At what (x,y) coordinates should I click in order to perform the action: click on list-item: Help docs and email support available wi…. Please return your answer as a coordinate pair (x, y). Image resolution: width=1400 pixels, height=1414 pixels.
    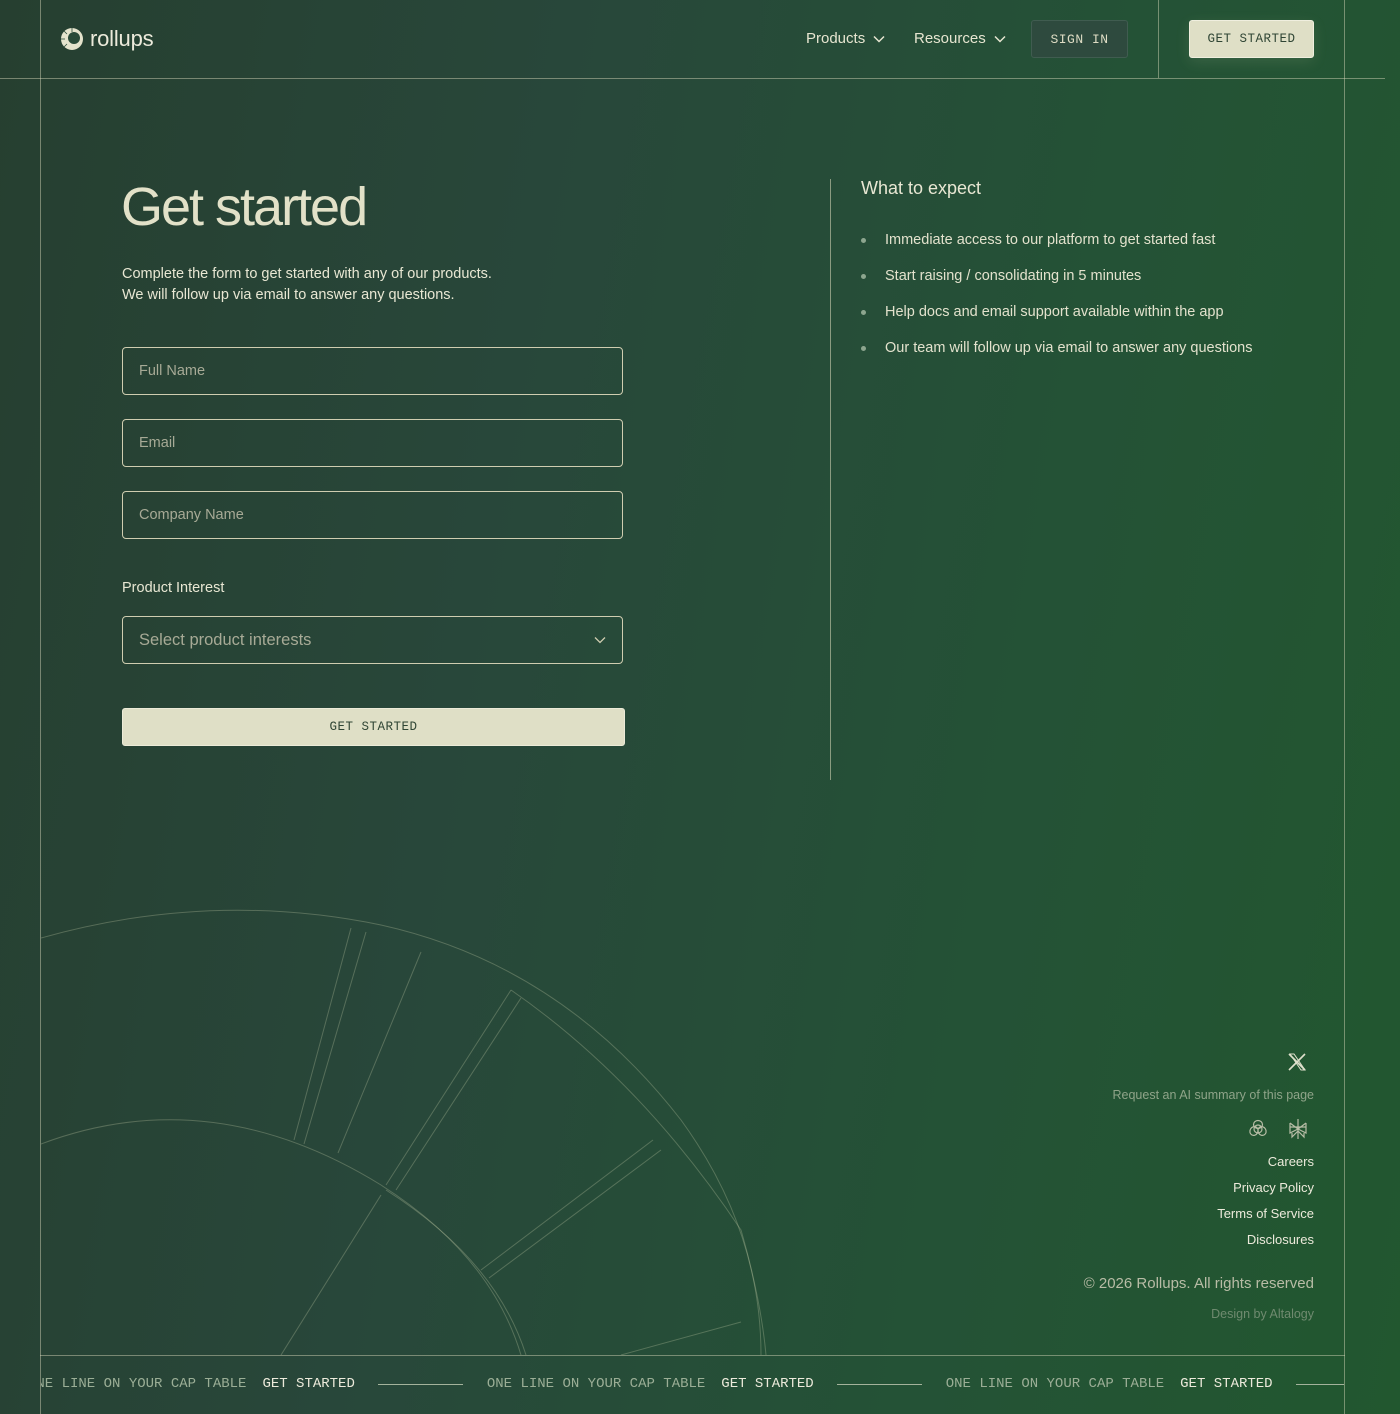
    Looking at the image, I should click on (1057, 312).